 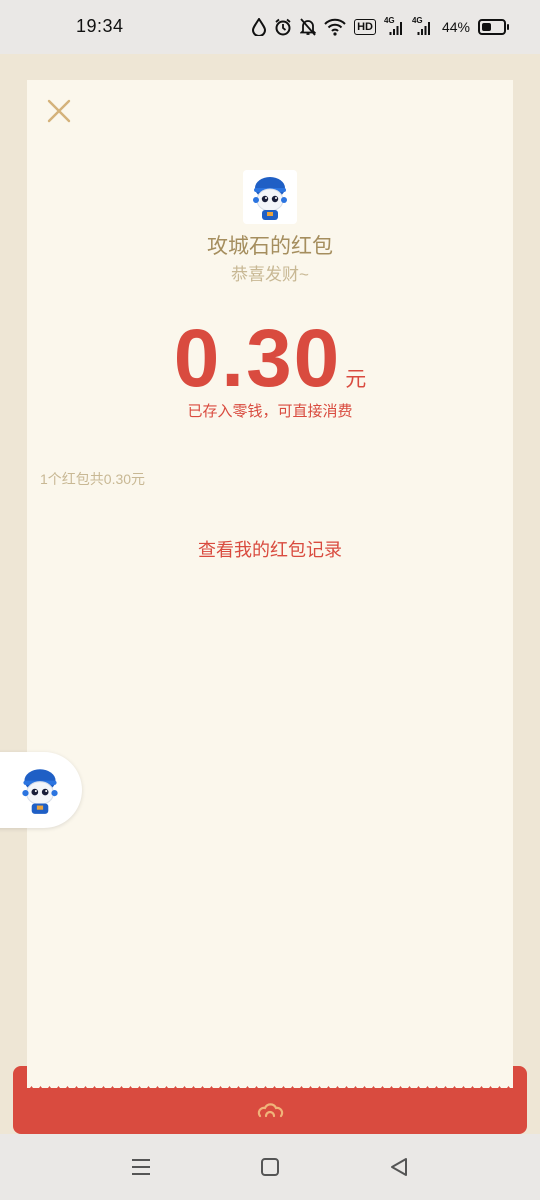 I want to click on greeting-text: 恭喜发财~, so click(x=270, y=274).